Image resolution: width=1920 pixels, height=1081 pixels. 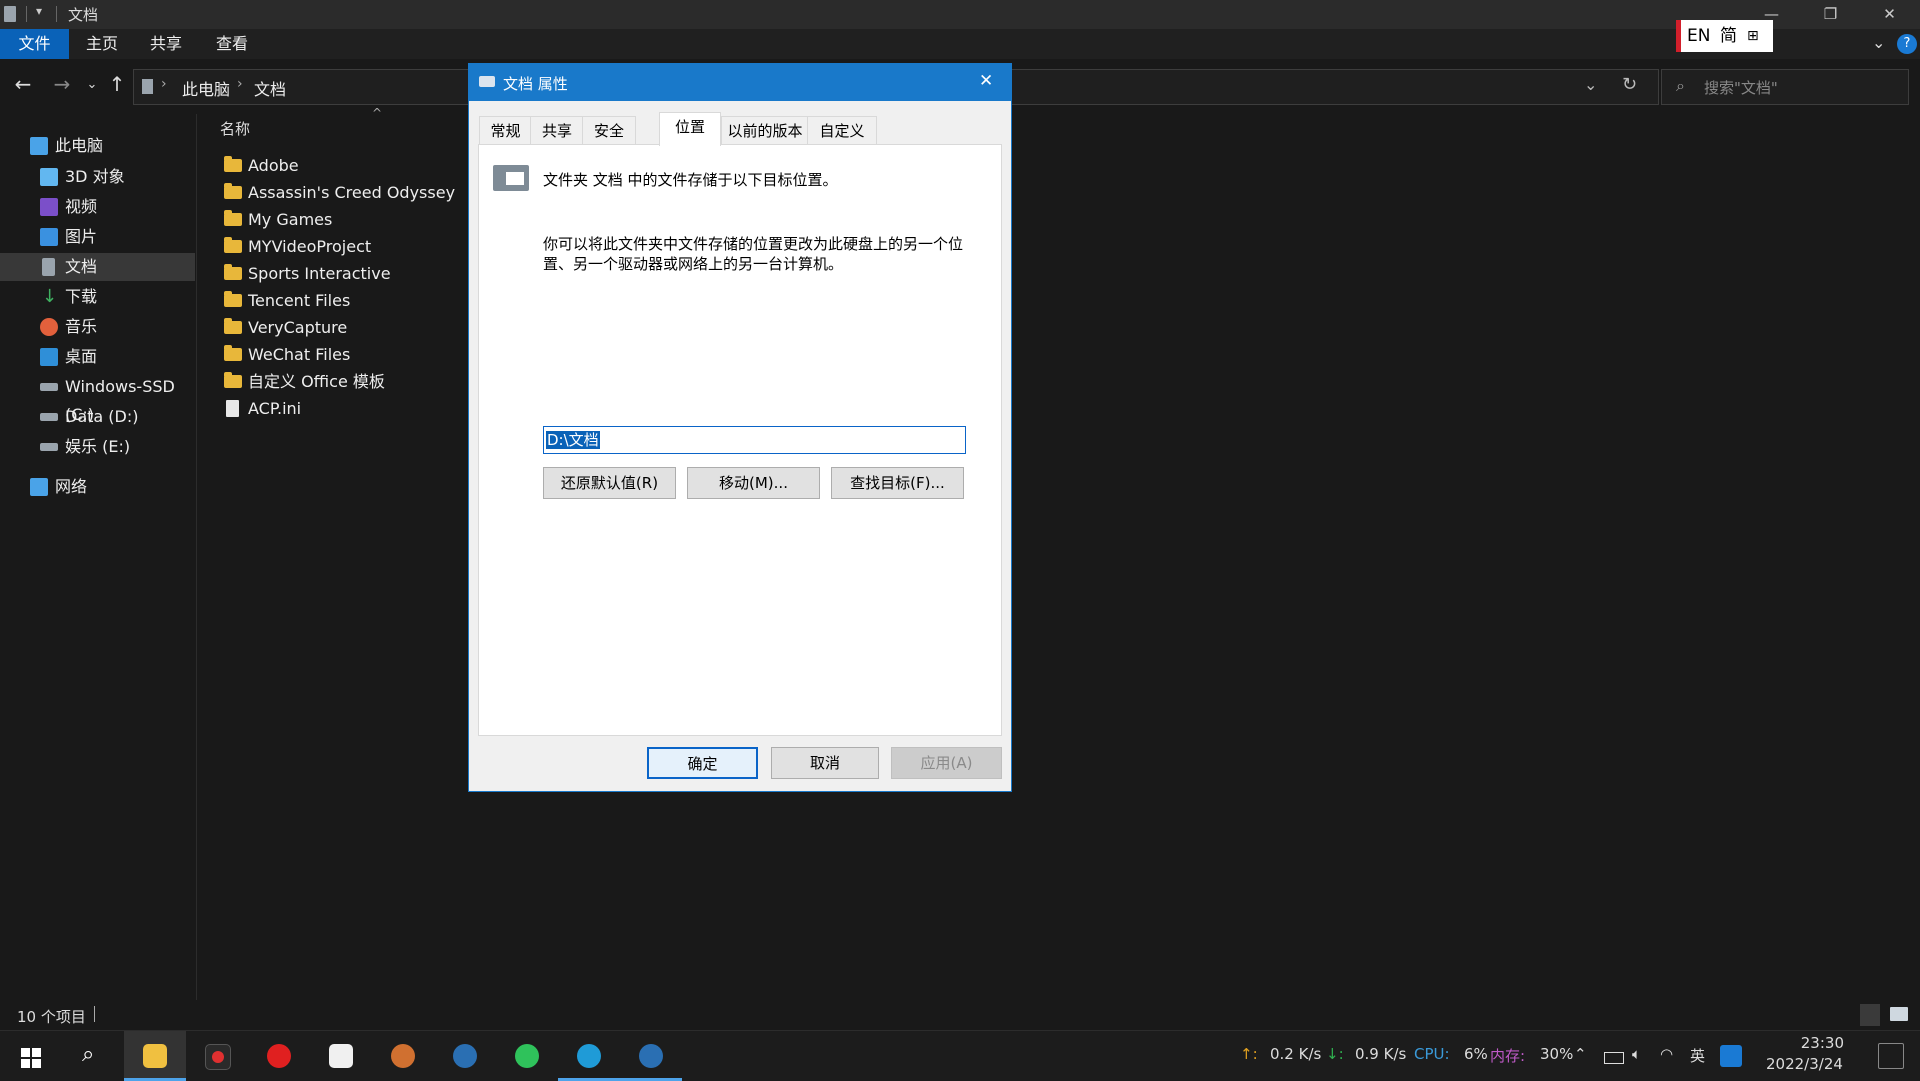 I want to click on sidebar-item-label: 图片, so click(x=81, y=236).